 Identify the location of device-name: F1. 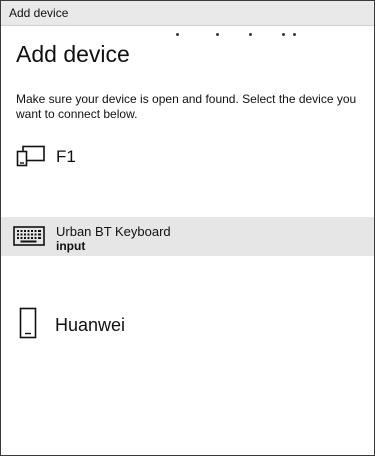
(66, 156).